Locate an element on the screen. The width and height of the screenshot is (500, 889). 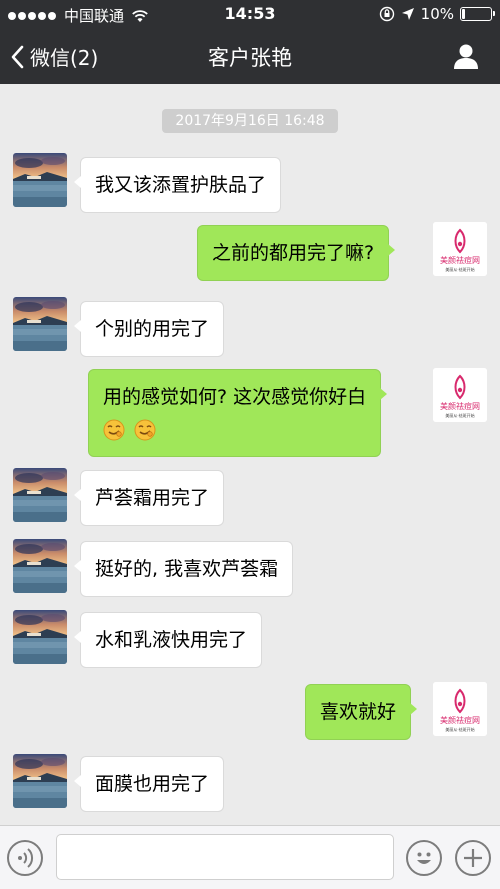
emoji-row is located at coordinates (234, 429).